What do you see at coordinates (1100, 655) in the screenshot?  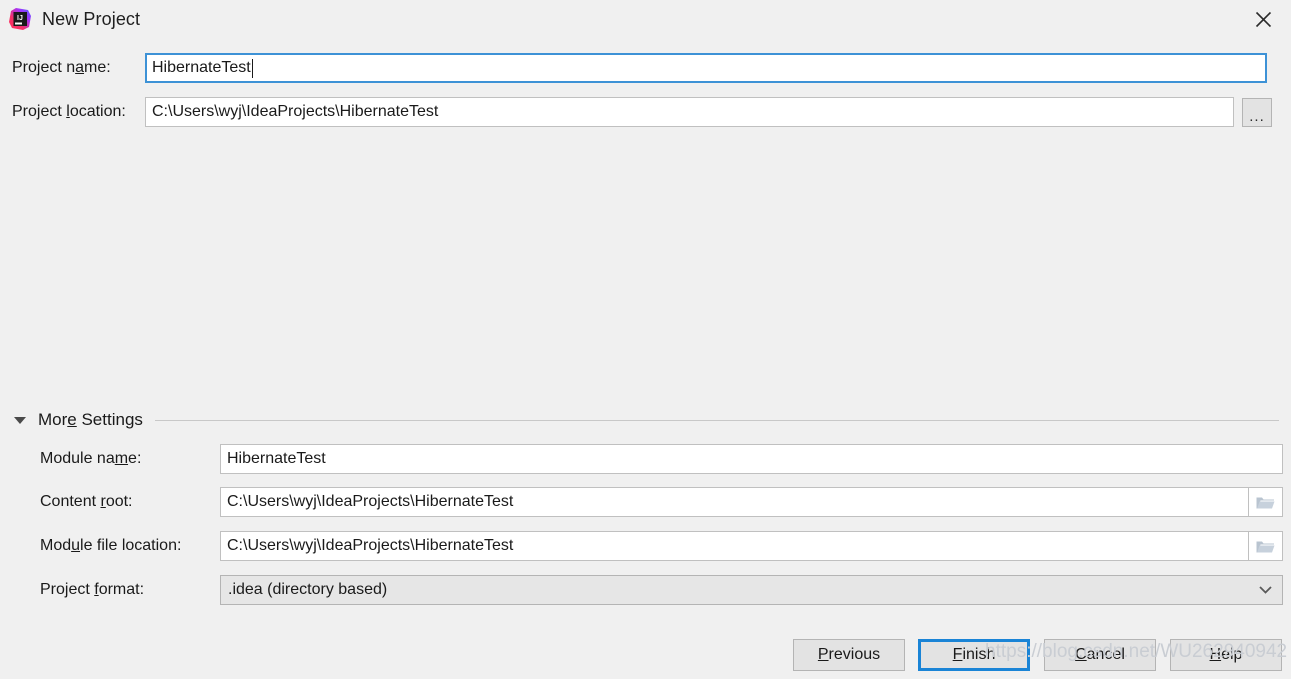 I see `cancel-button: Cancel` at bounding box center [1100, 655].